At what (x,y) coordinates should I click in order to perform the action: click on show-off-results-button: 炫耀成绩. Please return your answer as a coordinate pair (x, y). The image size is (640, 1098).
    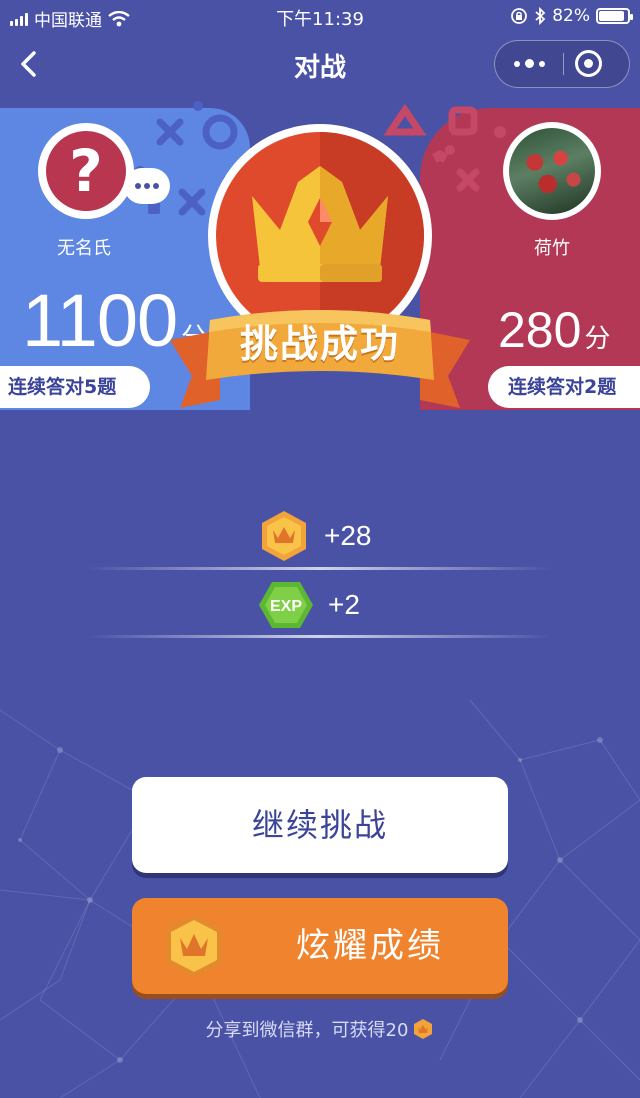
    Looking at the image, I should click on (320, 946).